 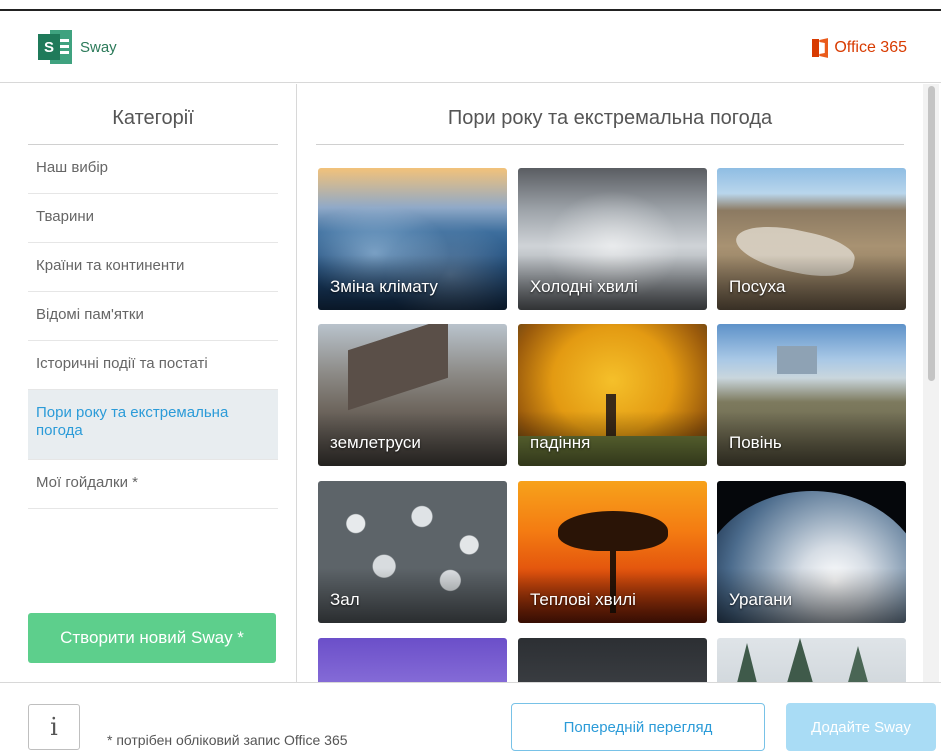 What do you see at coordinates (811, 395) in the screenshot?
I see `tile-flood: Повінь` at bounding box center [811, 395].